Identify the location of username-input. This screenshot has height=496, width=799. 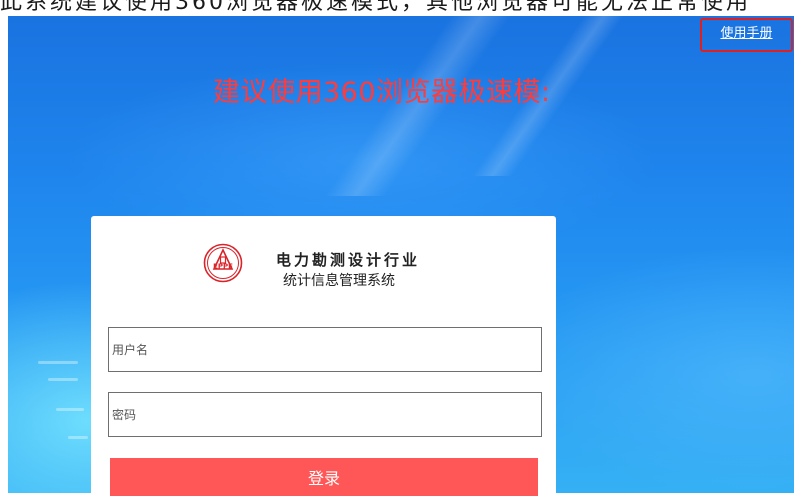
(325, 349).